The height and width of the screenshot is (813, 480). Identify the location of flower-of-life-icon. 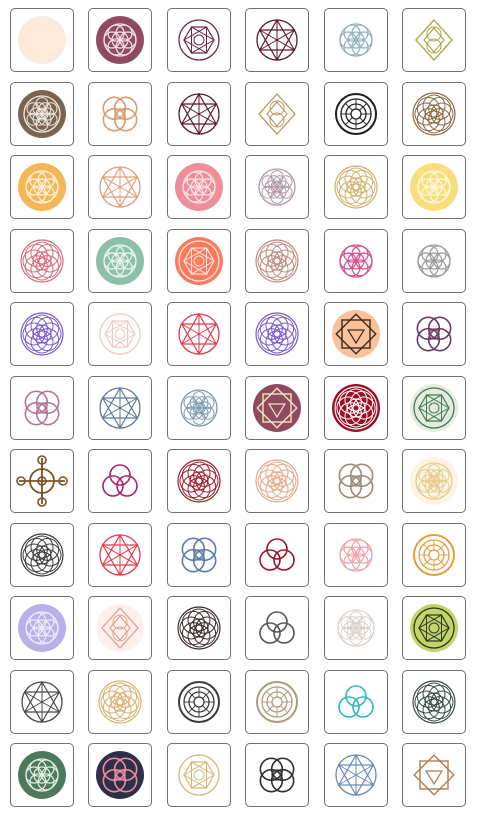
(199, 408).